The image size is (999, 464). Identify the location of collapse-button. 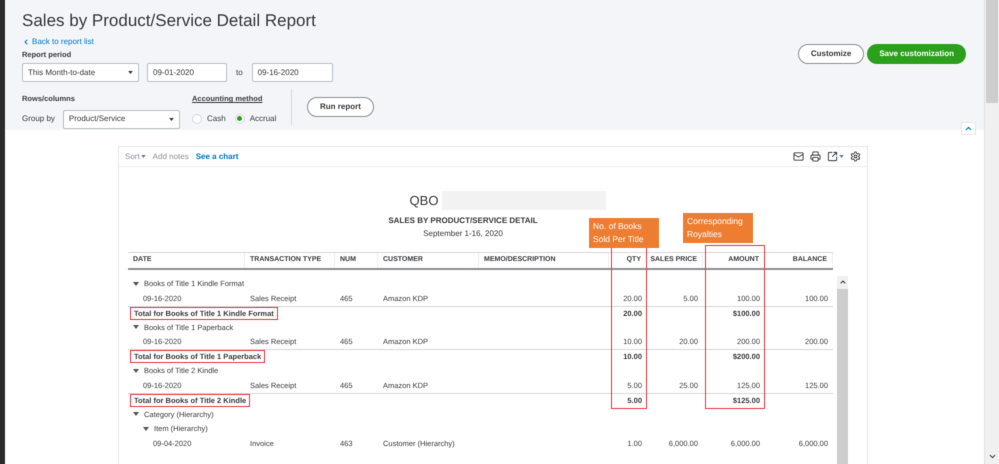
(968, 128).